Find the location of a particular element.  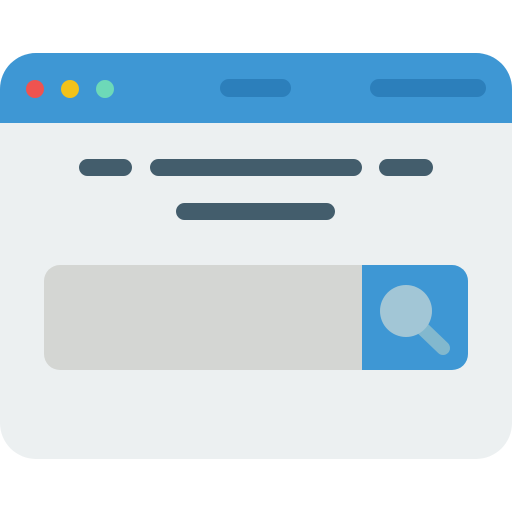

search-button is located at coordinates (415, 317).